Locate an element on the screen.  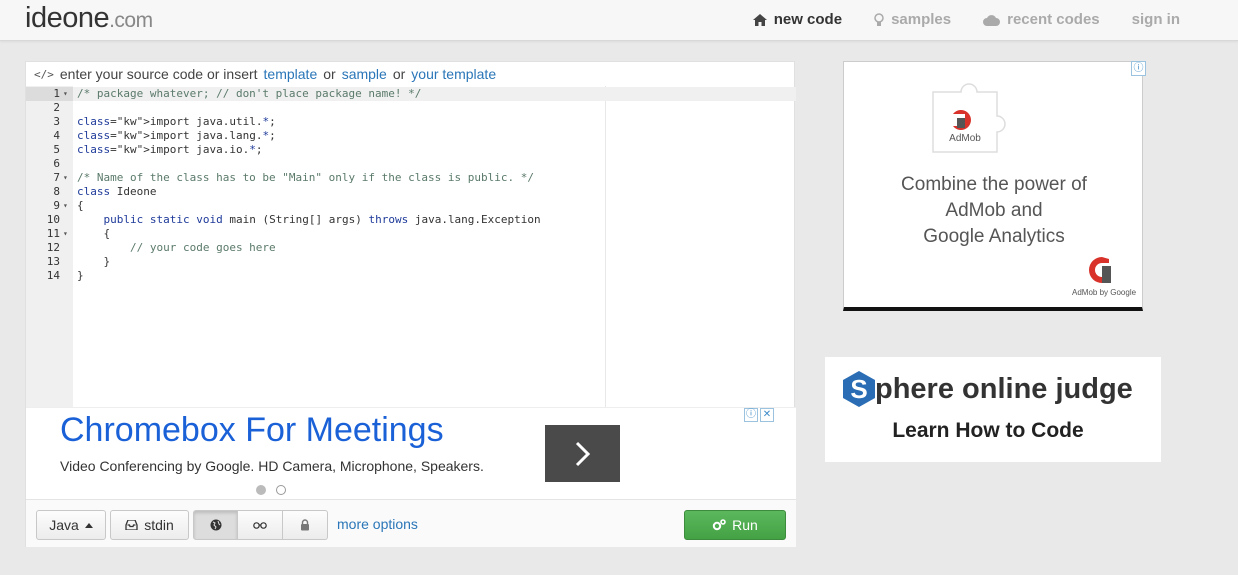
sphere-online-judge-ad: S phere online judge Learn How to Code is located at coordinates (993, 409).